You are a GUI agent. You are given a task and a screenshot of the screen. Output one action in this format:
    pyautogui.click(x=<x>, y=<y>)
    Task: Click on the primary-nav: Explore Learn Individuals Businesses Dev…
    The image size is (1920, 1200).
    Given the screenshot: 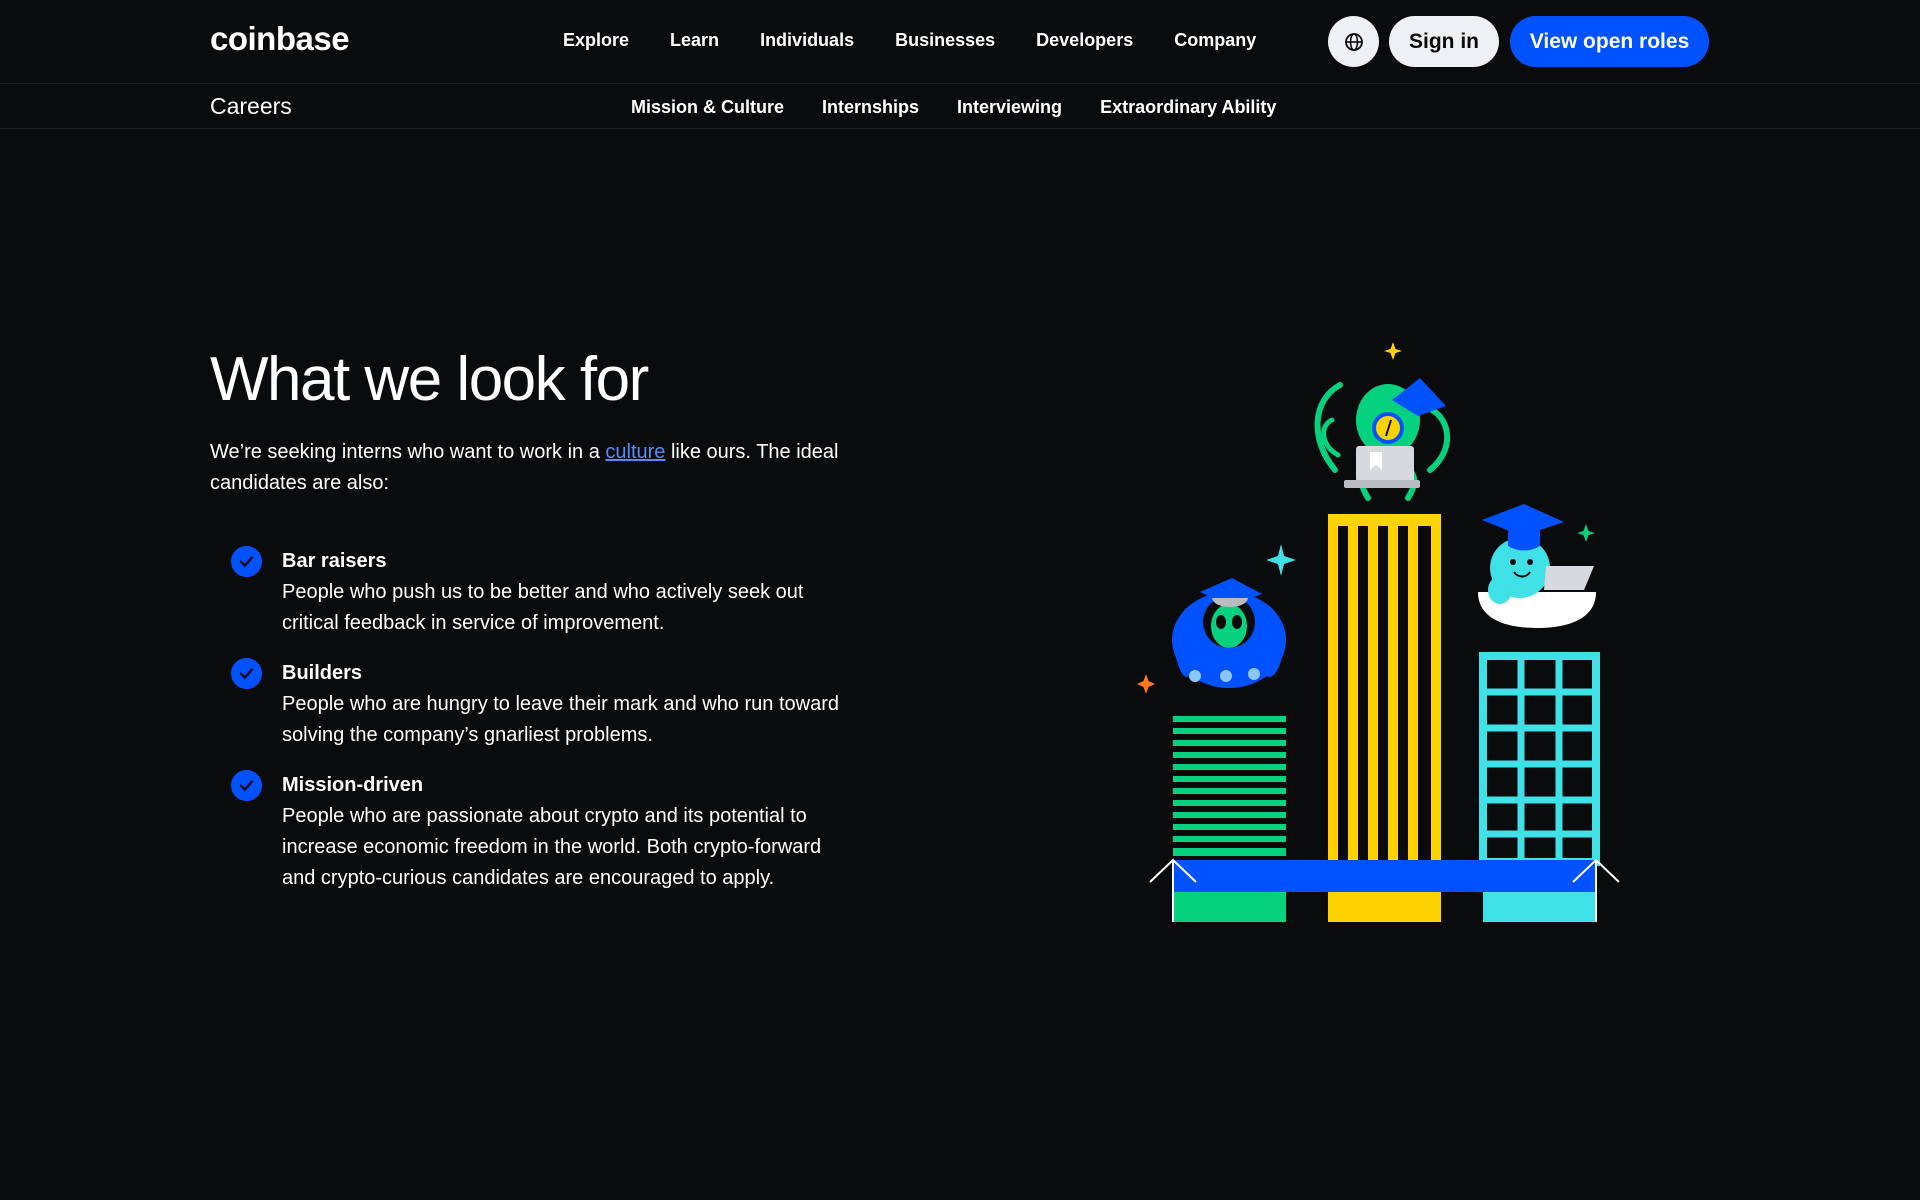 What is the action you would take?
    pyautogui.click(x=909, y=40)
    